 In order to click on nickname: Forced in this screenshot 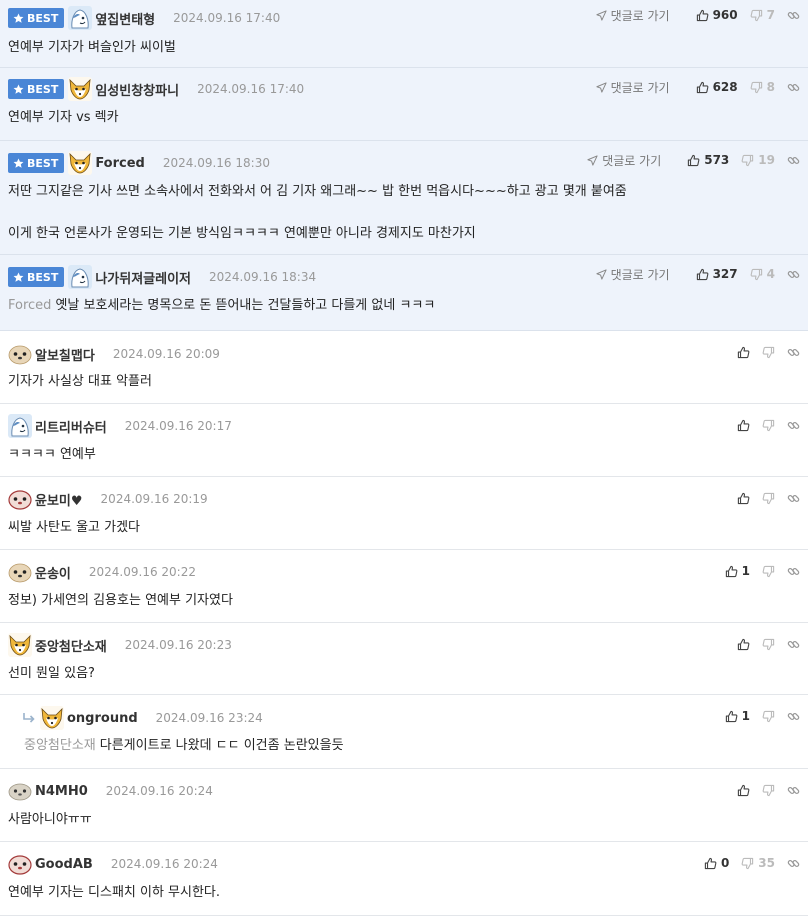, I will do `click(120, 163)`.